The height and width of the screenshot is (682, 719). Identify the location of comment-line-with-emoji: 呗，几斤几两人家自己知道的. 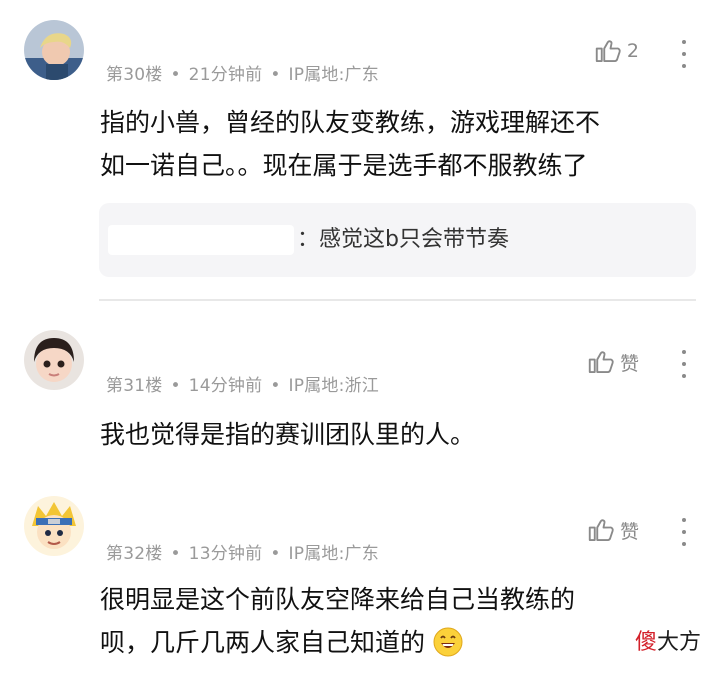
(337, 642).